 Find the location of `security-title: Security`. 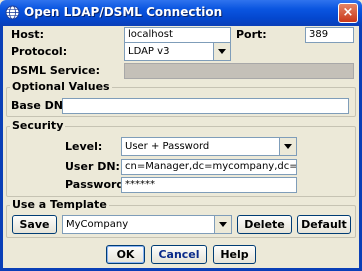

security-title: Security is located at coordinates (38, 125).